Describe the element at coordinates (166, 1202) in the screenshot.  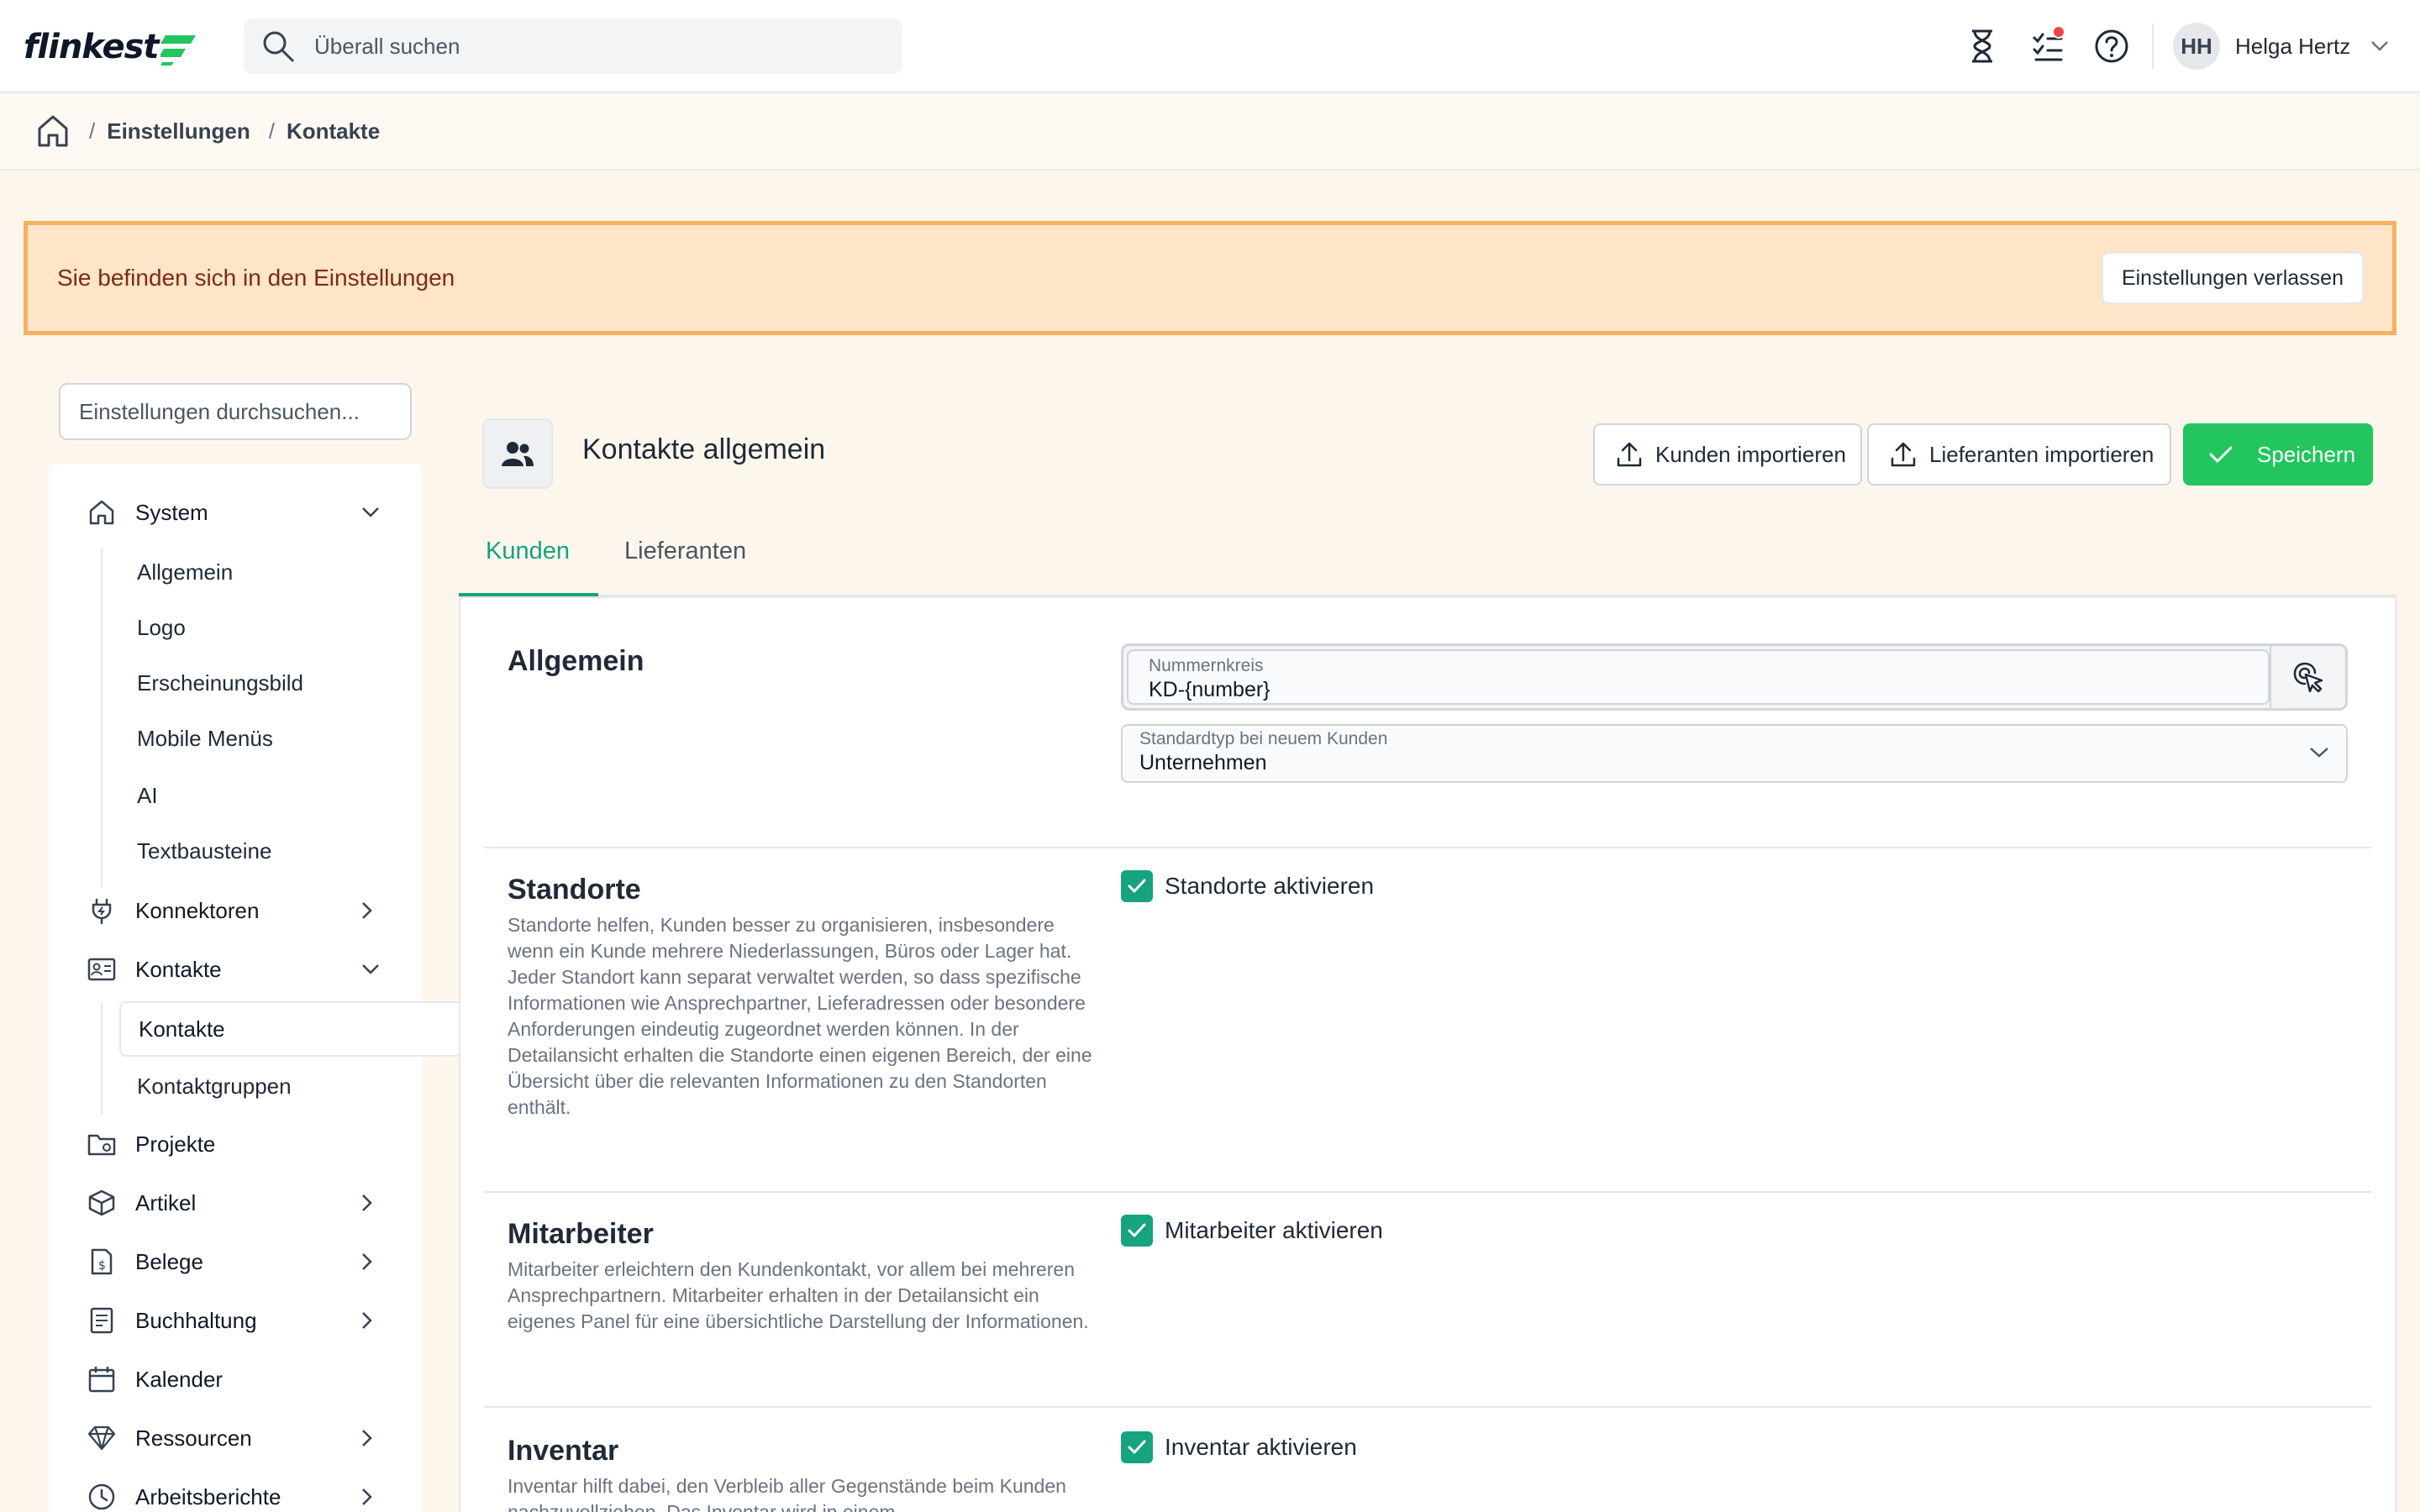
I see `sidebar-item-label: Artikel` at that location.